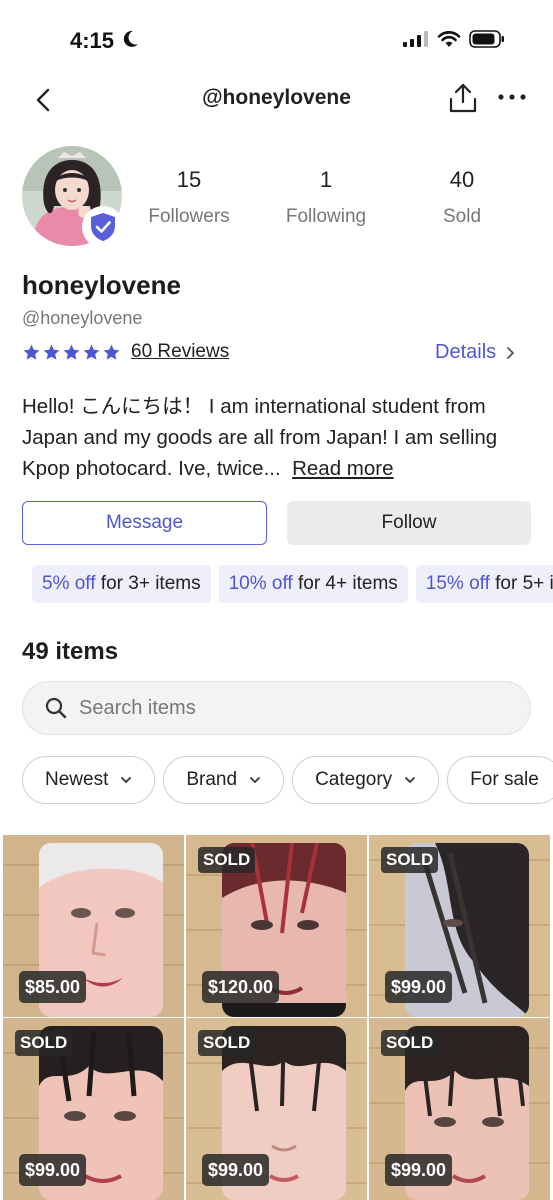 The height and width of the screenshot is (1200, 553). I want to click on promo-discount: 5% off, so click(69, 583).